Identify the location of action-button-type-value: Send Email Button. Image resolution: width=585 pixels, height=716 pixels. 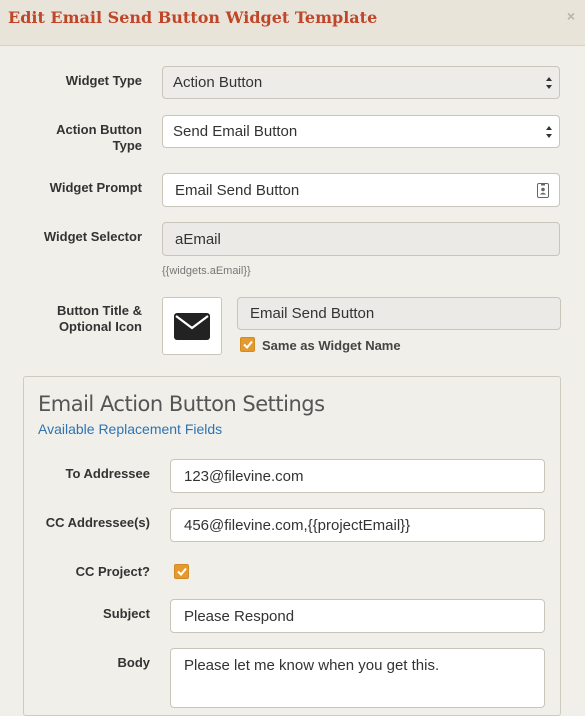
(235, 131).